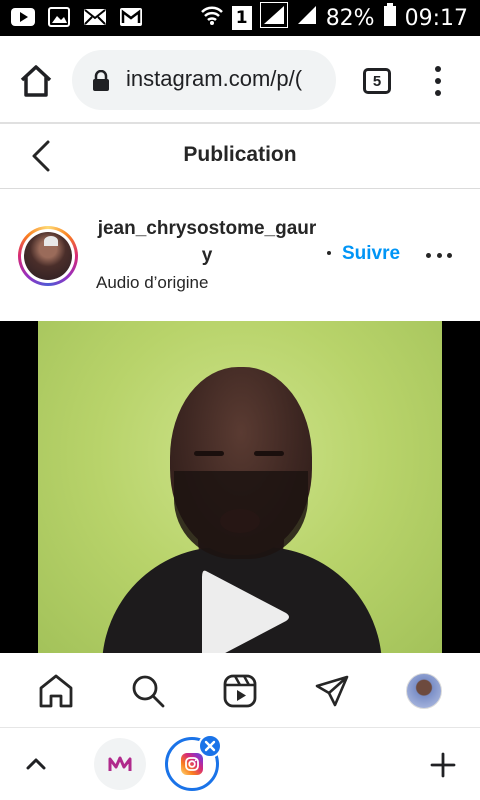 The height and width of the screenshot is (800, 480). I want to click on lock-icon, so click(101, 83).